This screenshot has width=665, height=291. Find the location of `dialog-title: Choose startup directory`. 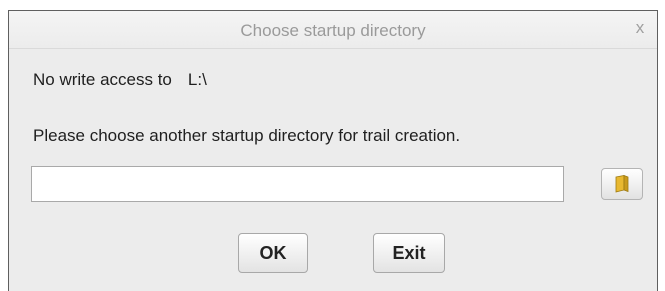

dialog-title: Choose startup directory is located at coordinates (333, 30).